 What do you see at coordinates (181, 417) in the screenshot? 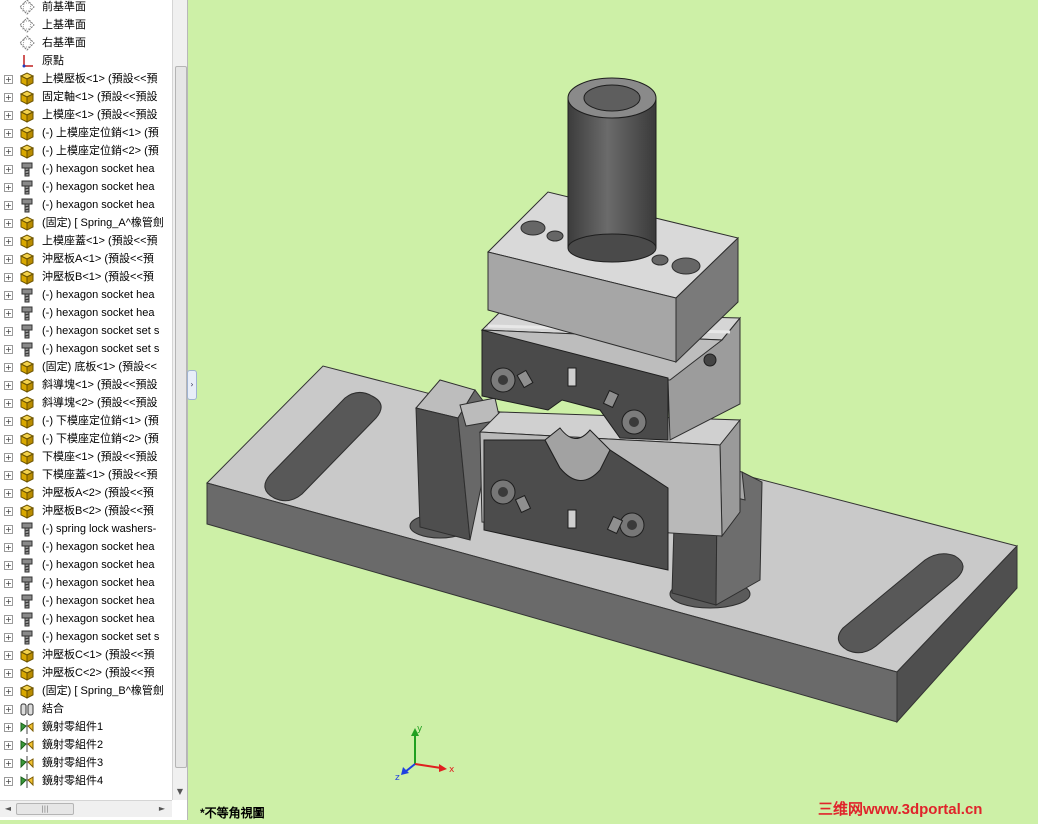
I see `vertical-scroll-thumb` at bounding box center [181, 417].